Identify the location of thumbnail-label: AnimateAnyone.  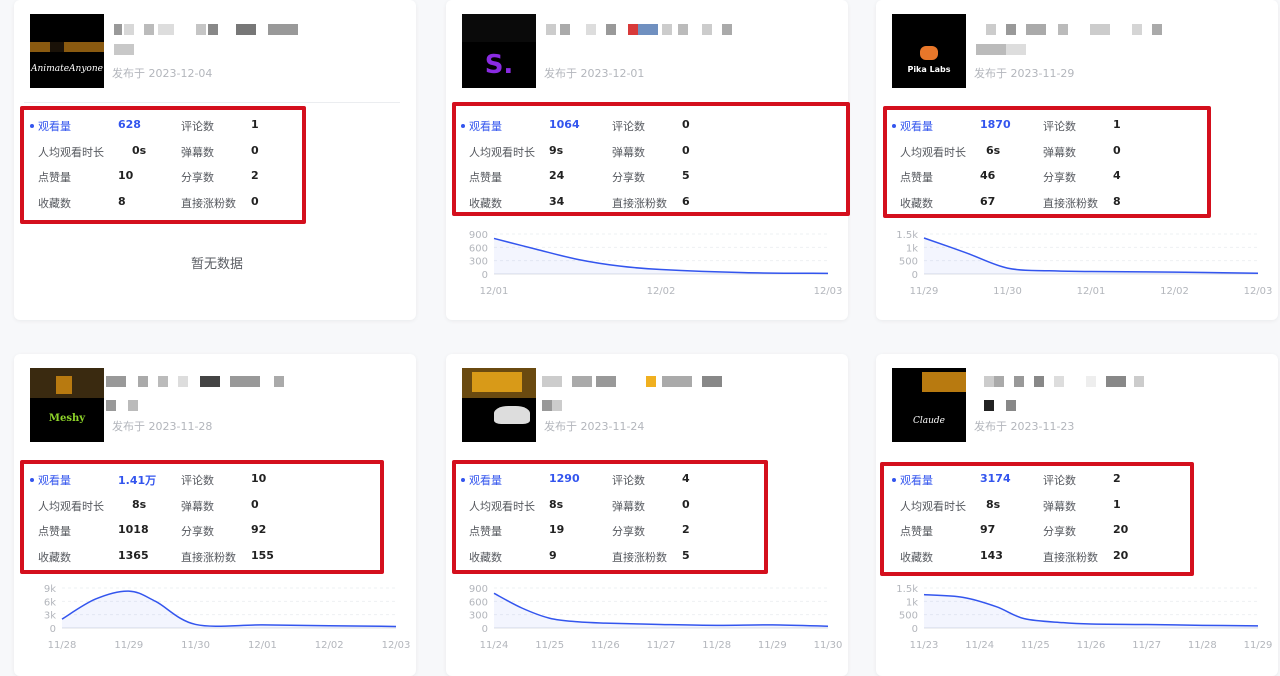
(67, 69).